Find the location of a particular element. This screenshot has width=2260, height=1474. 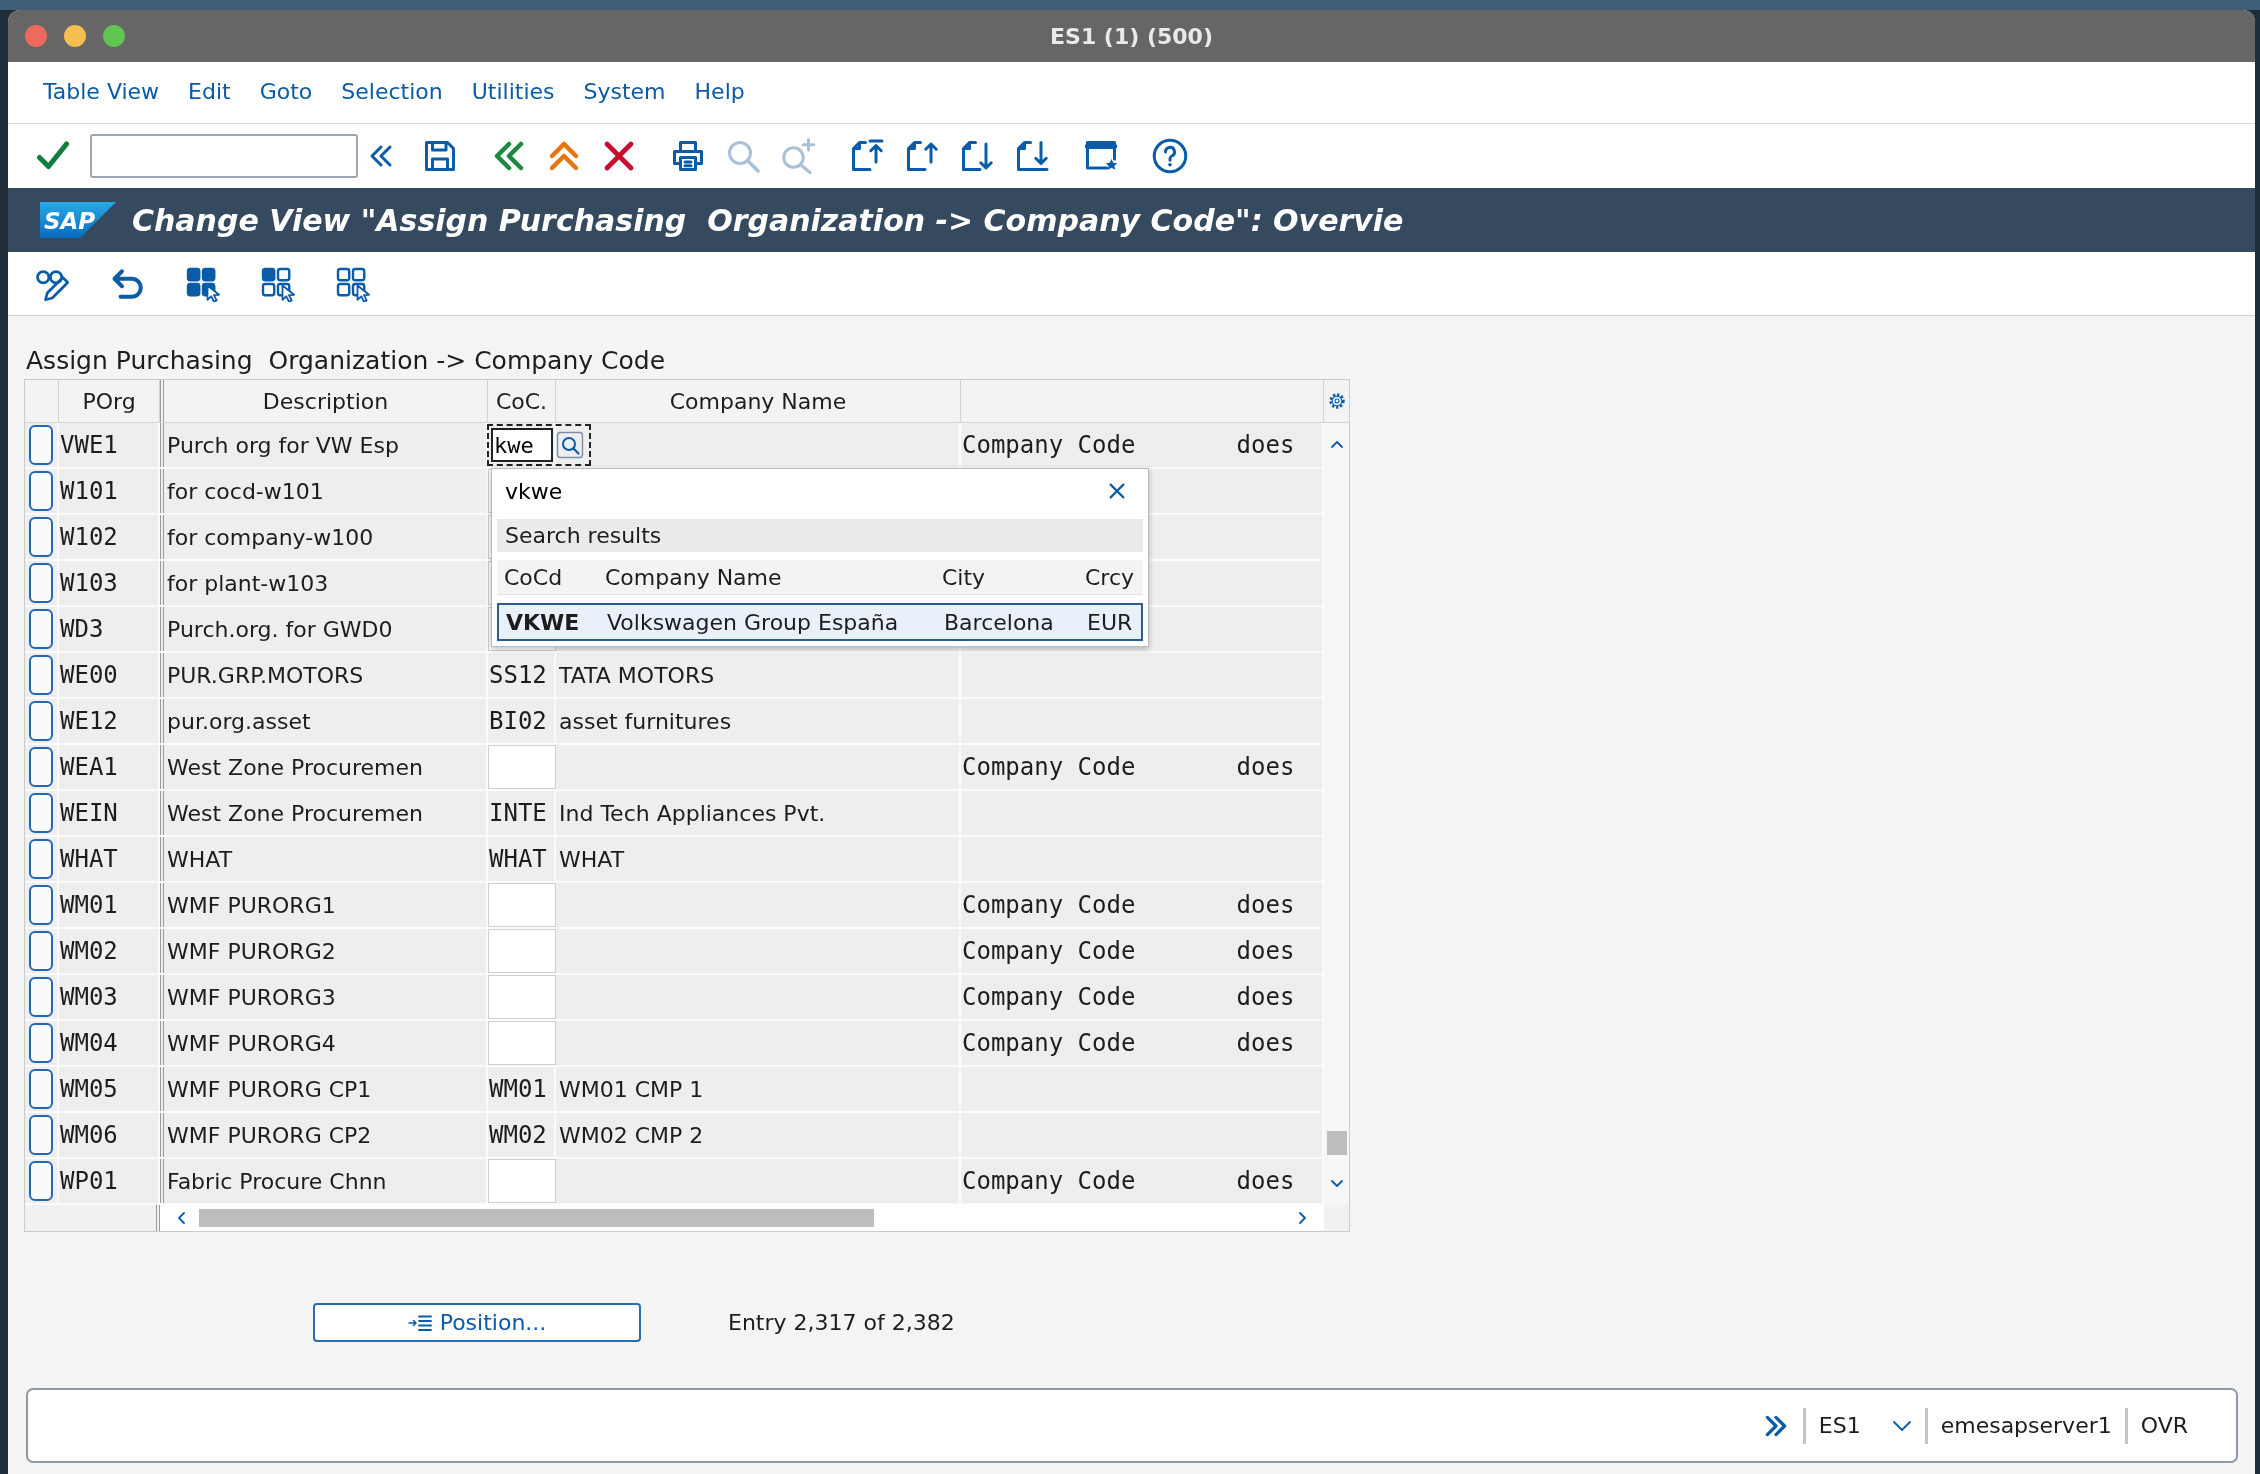

results-heading: Search results is located at coordinates (820, 535).